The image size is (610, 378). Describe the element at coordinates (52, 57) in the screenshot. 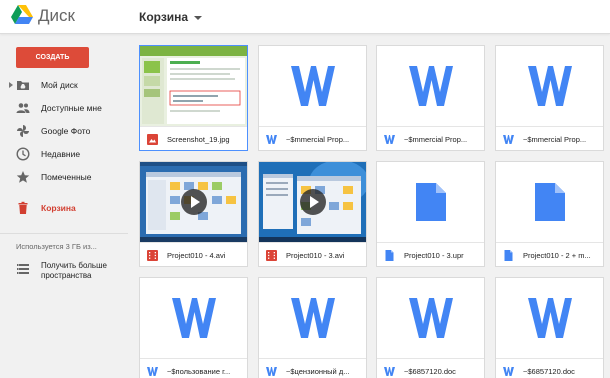

I see `create-button: СОЗДАТЬ` at that location.